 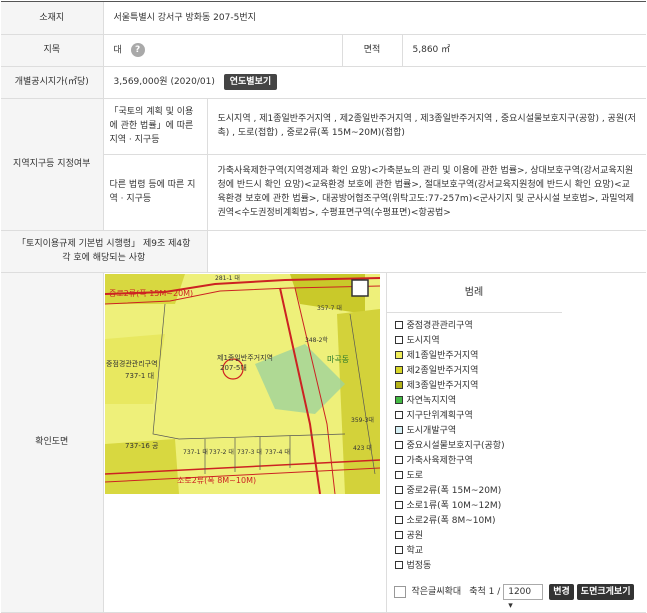 What do you see at coordinates (316, 340) in the screenshot?
I see `map-lot-mid: 348-2학` at bounding box center [316, 340].